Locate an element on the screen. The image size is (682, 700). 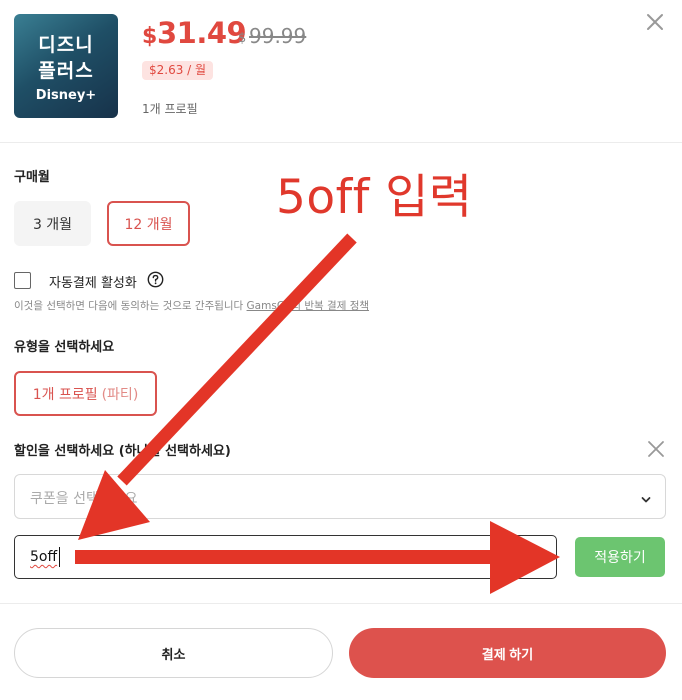
purchase-period-title: 구매월 is located at coordinates (32, 177).